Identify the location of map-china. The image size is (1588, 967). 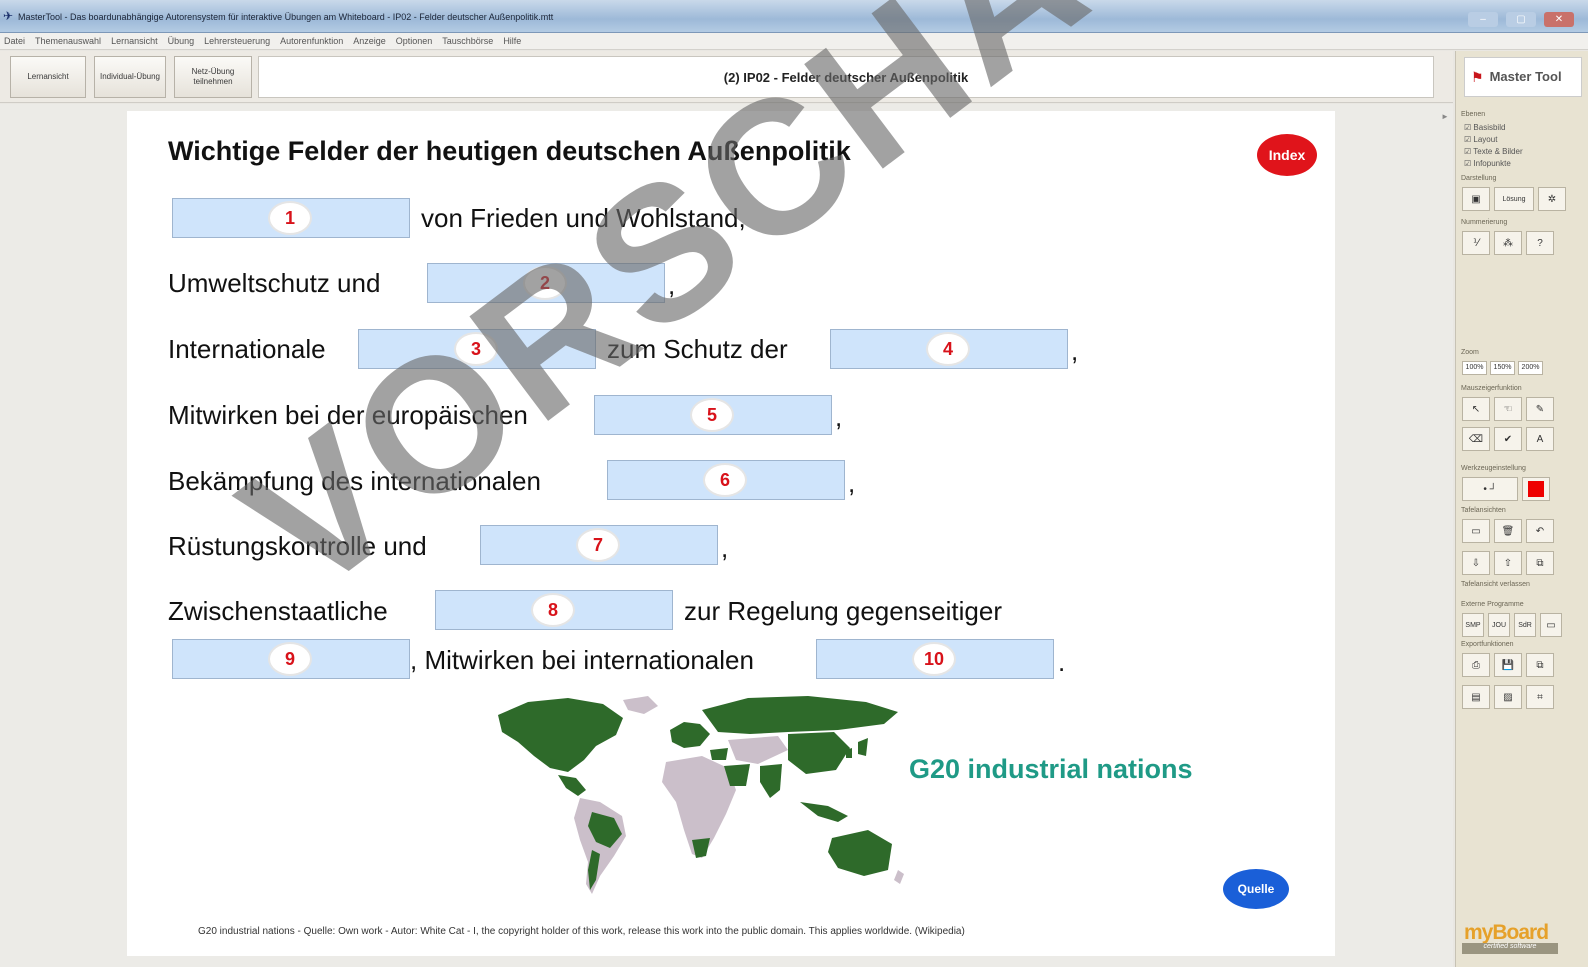
(819, 753).